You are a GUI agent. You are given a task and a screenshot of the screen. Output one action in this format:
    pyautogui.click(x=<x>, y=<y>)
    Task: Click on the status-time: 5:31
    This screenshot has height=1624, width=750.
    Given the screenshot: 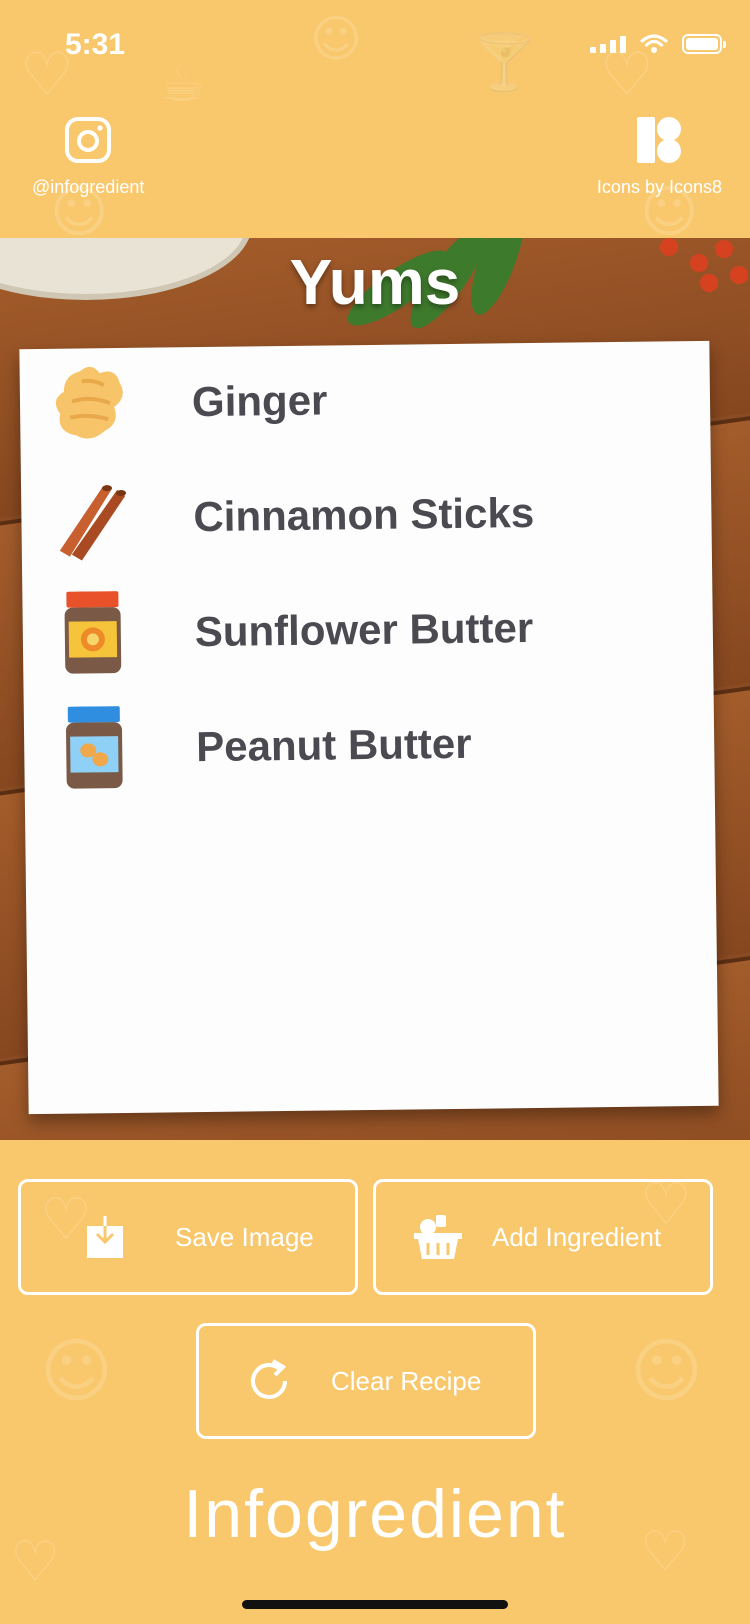 What is the action you would take?
    pyautogui.click(x=95, y=44)
    